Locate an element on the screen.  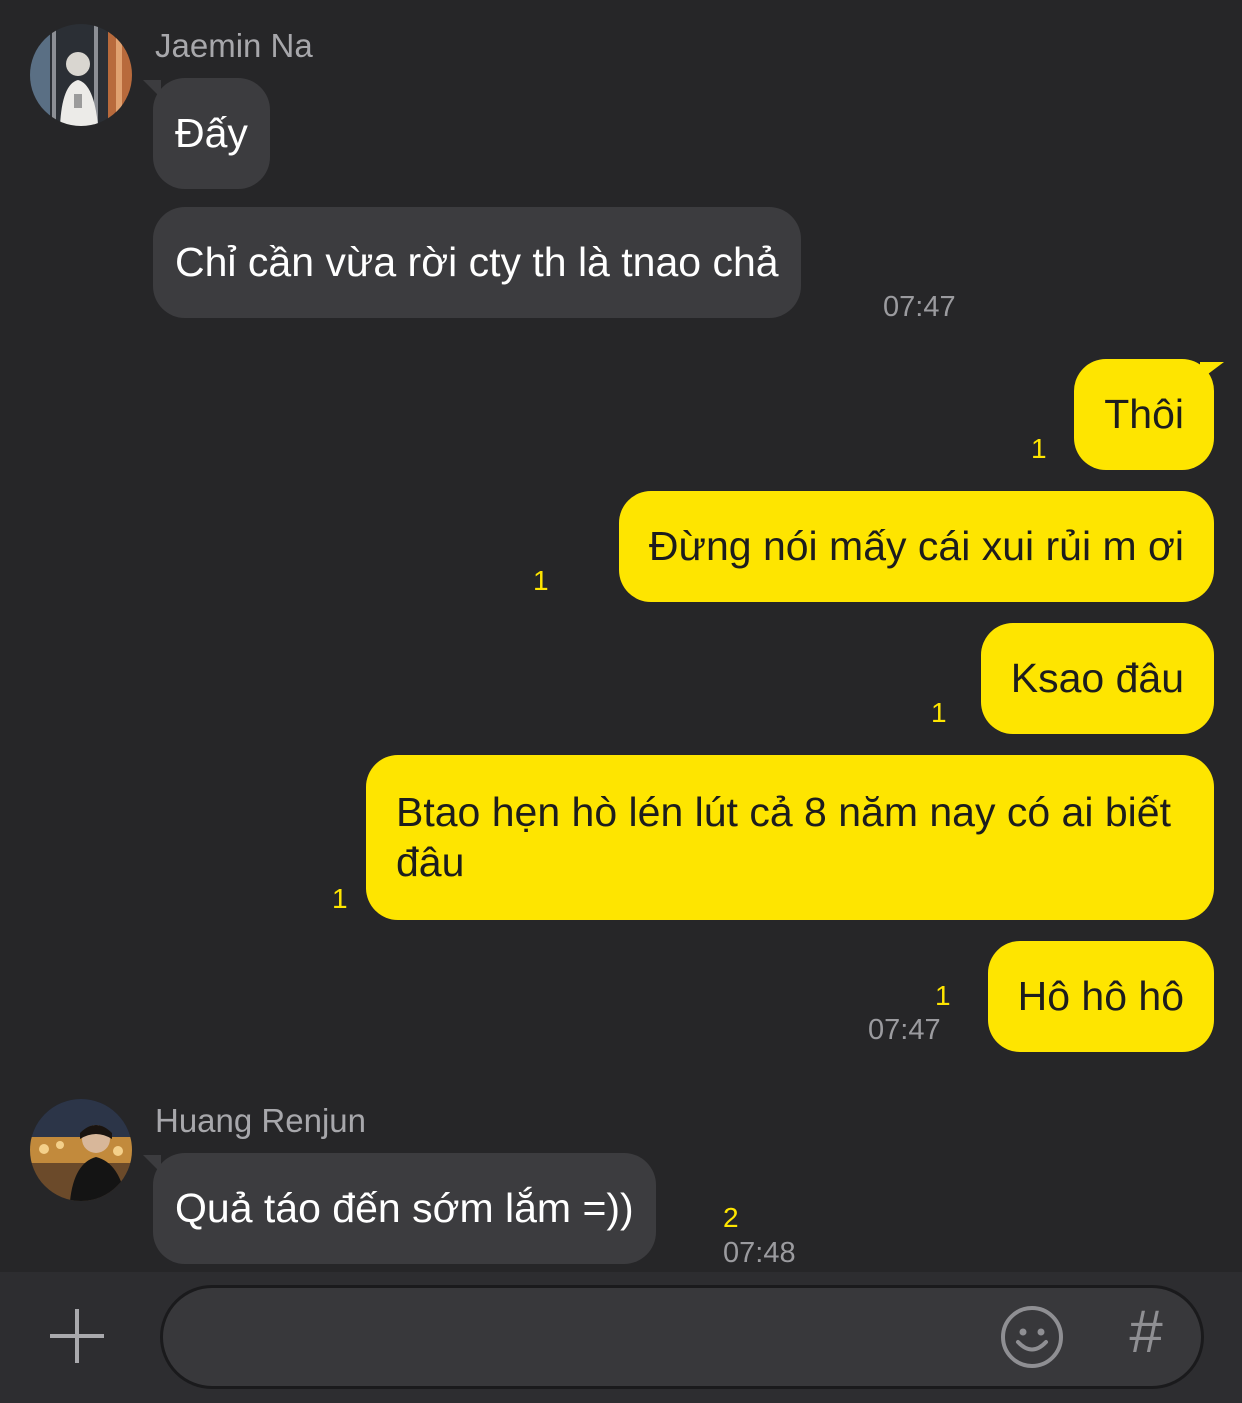
message-text: Ksao đâu is located at coordinates (1097, 678).